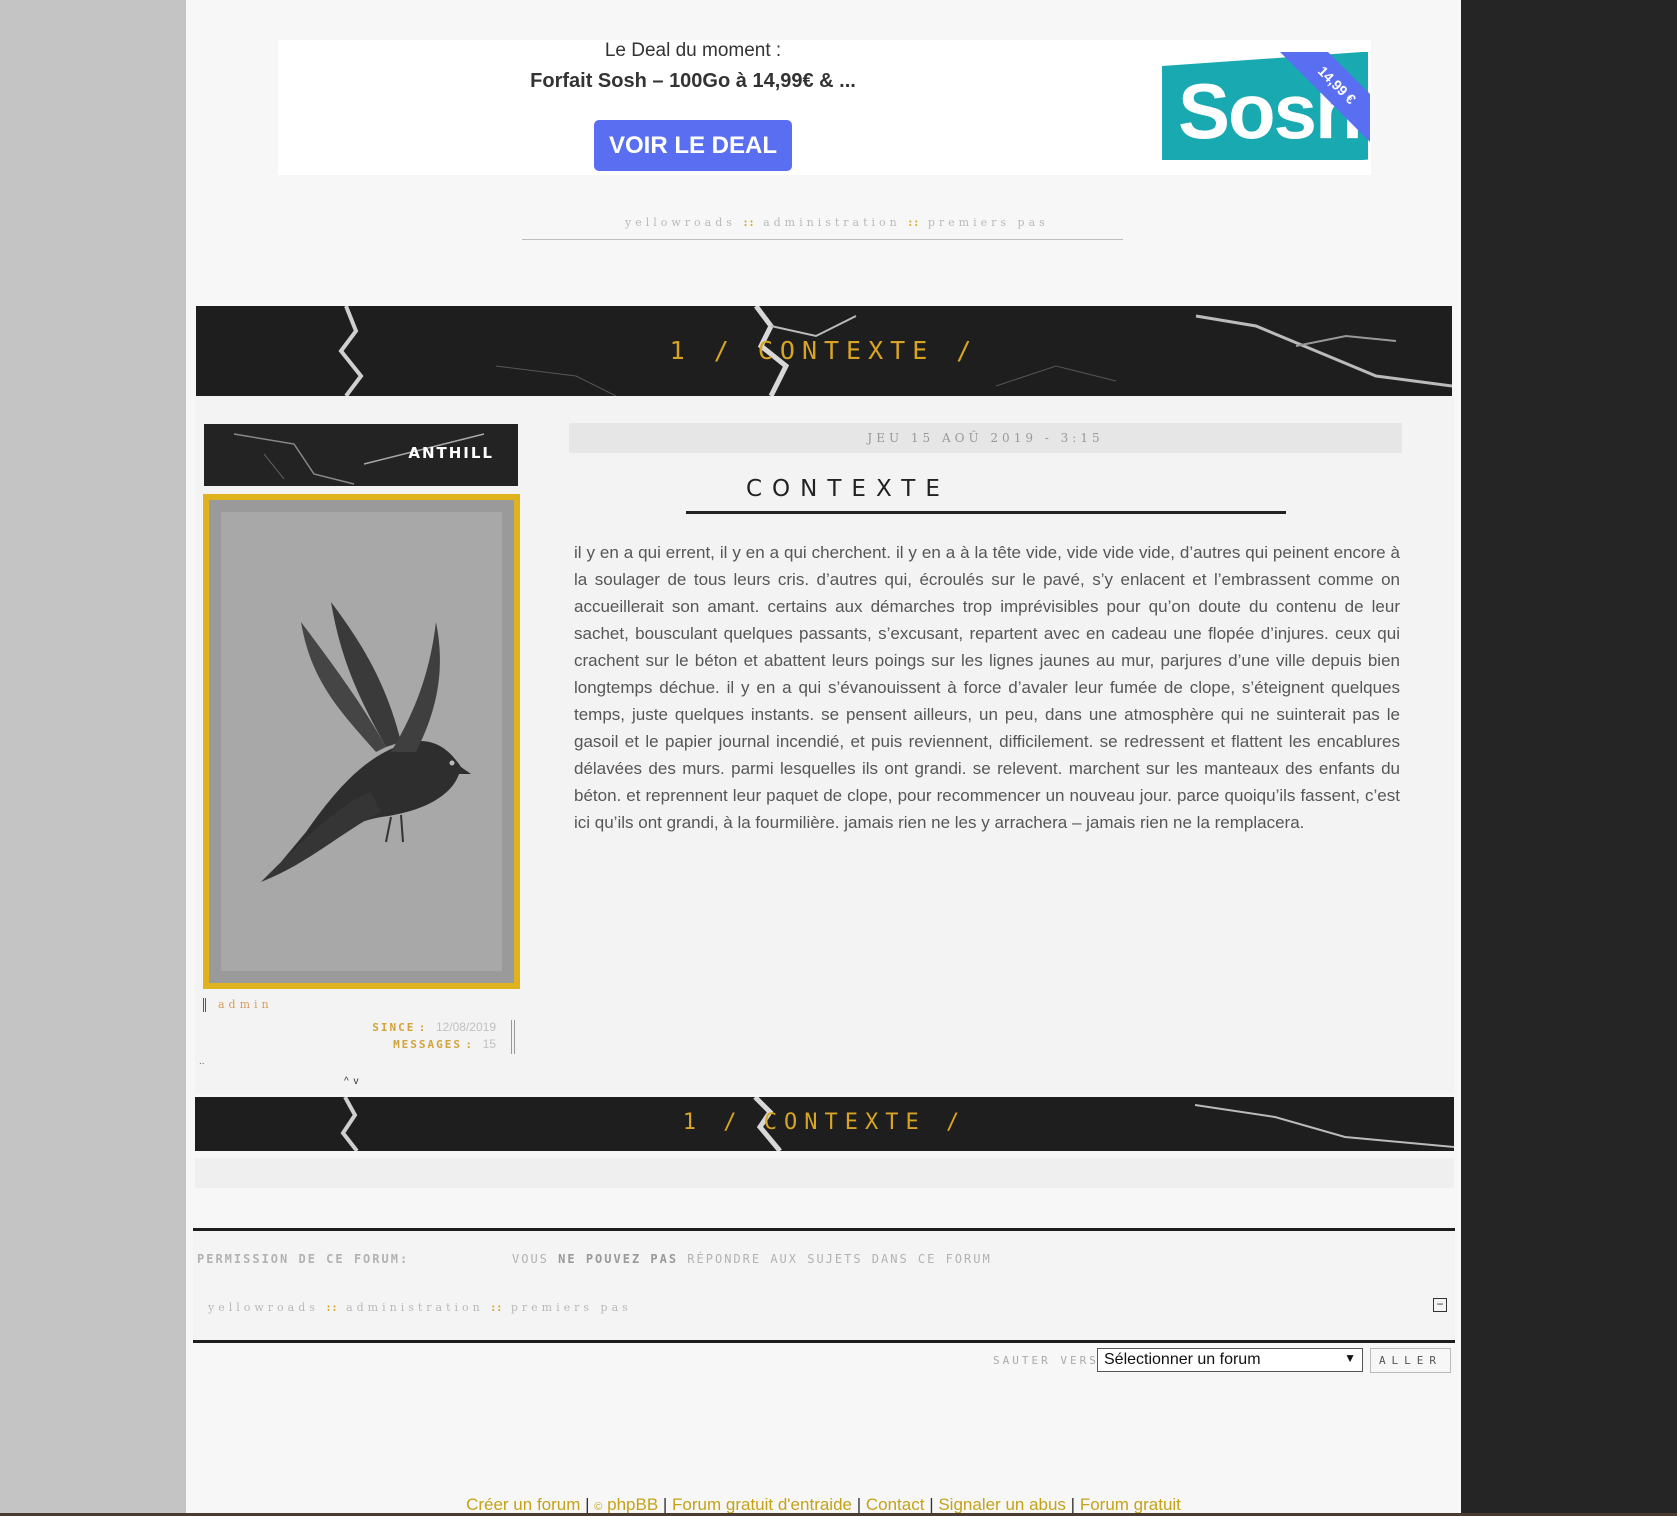 The width and height of the screenshot is (1677, 1516). What do you see at coordinates (693, 145) in the screenshot?
I see `see-deal-button: VOIR LE DEAL` at bounding box center [693, 145].